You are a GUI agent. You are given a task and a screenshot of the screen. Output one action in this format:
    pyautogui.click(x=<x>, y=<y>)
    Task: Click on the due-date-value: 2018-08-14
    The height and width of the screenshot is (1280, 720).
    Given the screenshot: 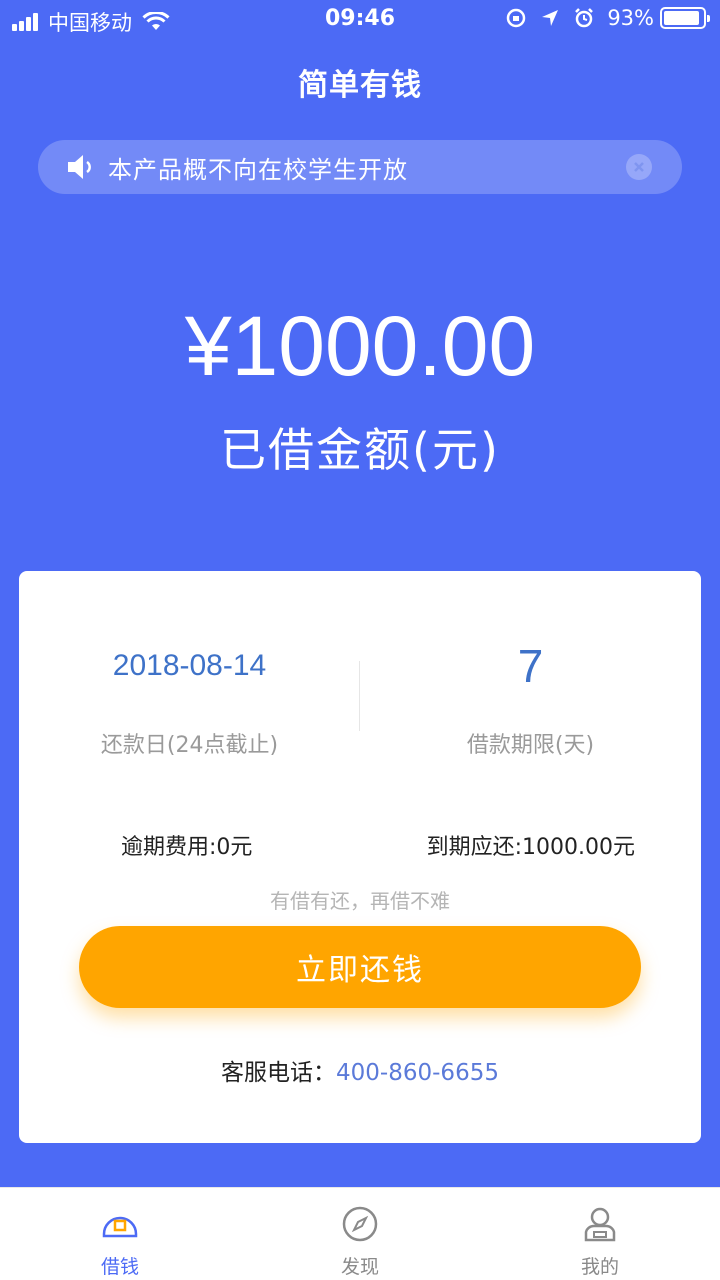 What is the action you would take?
    pyautogui.click(x=189, y=665)
    